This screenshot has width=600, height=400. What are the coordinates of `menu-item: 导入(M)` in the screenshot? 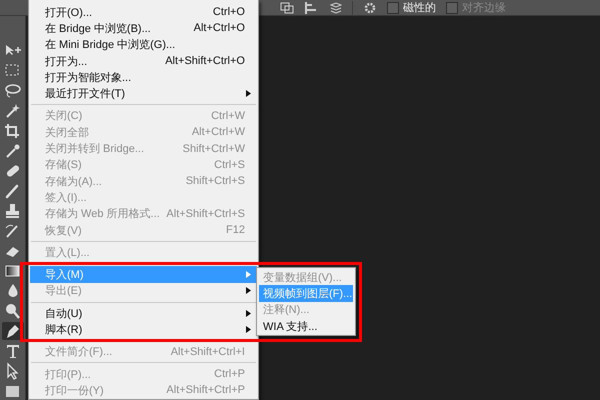 It's located at (143, 274).